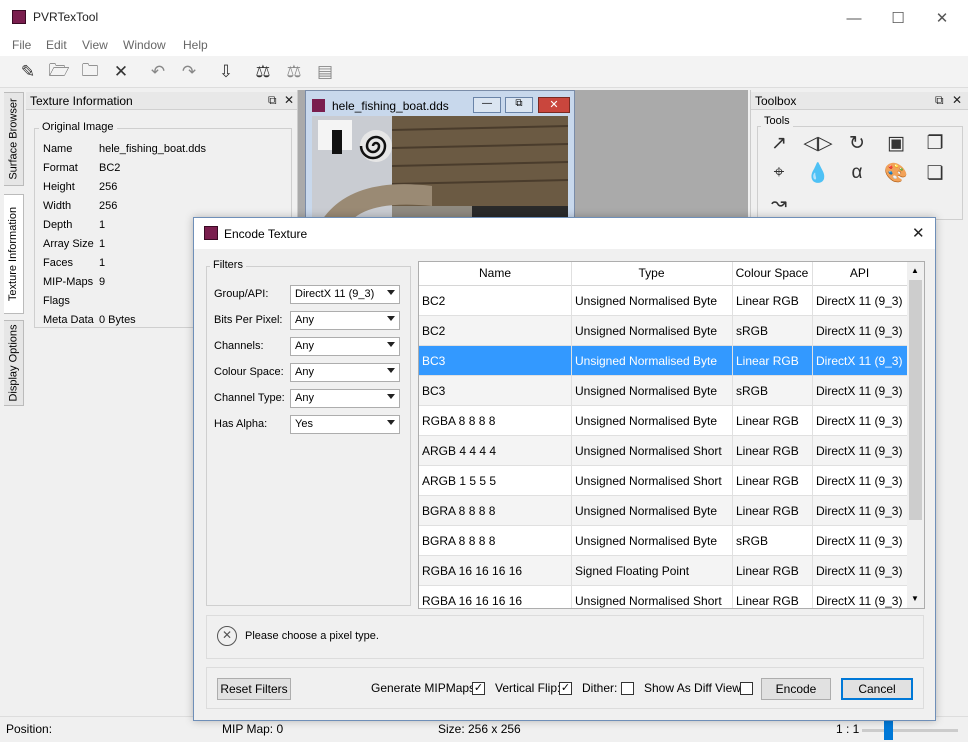 The width and height of the screenshot is (968, 742). Describe the element at coordinates (648, 601) in the screenshot. I see `cell-type: Unsigned Normalised Short` at that location.